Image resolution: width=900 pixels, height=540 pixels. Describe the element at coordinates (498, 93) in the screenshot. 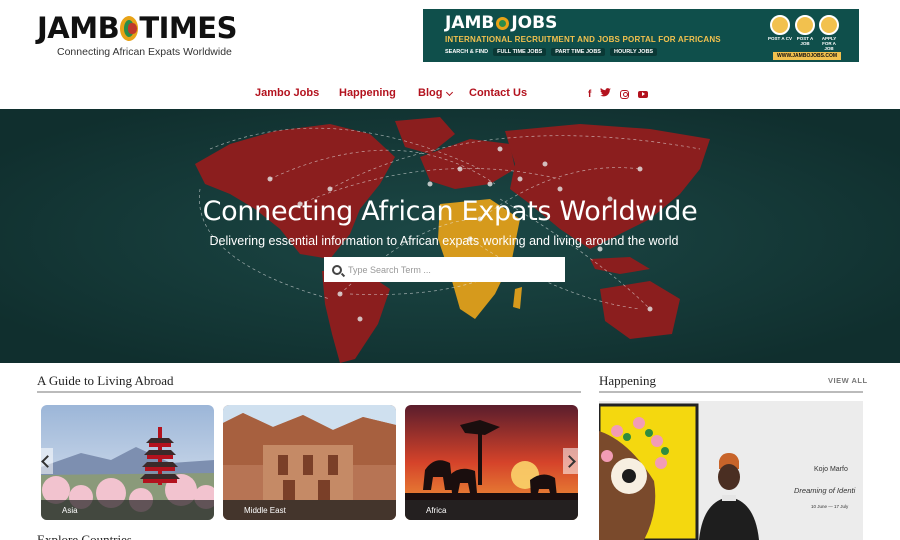

I see `nav-item-contact-us: Contact Us` at that location.